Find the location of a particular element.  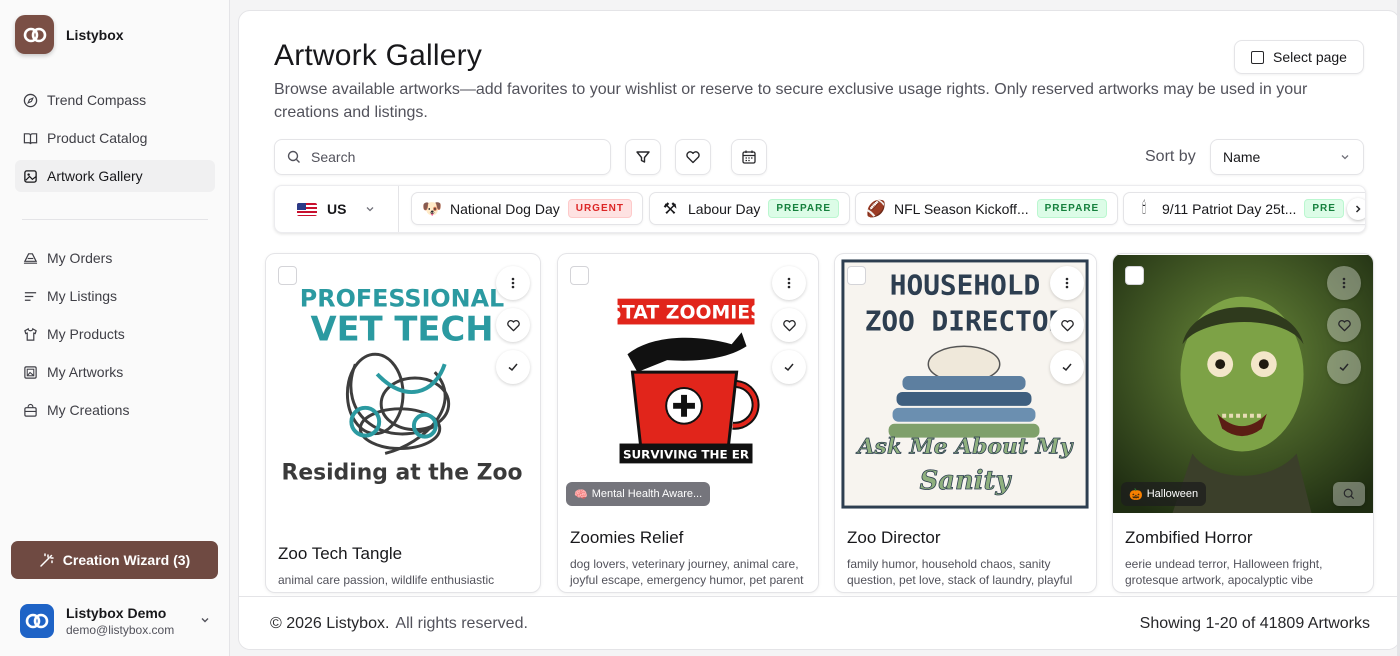

sidebar-item-trend-compass: Trend Compass is located at coordinates (115, 100).